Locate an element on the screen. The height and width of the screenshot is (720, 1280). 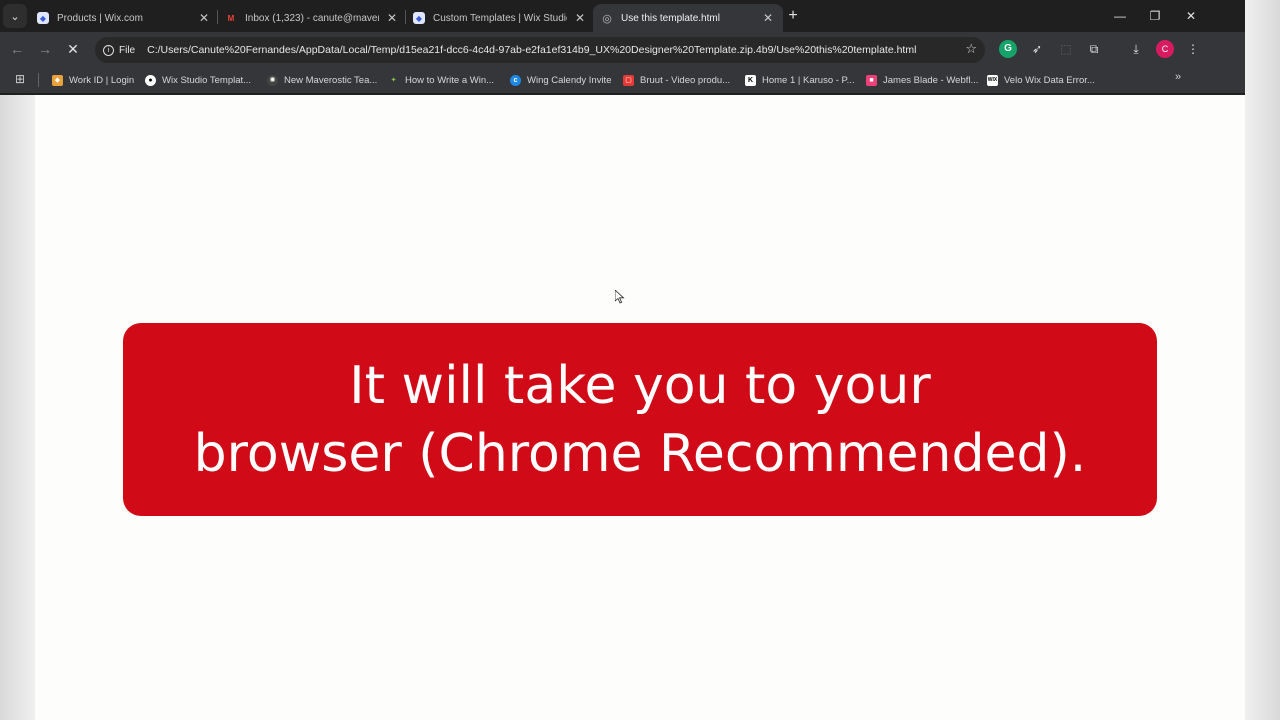
tab-title: Use this template.html is located at coordinates (670, 18).